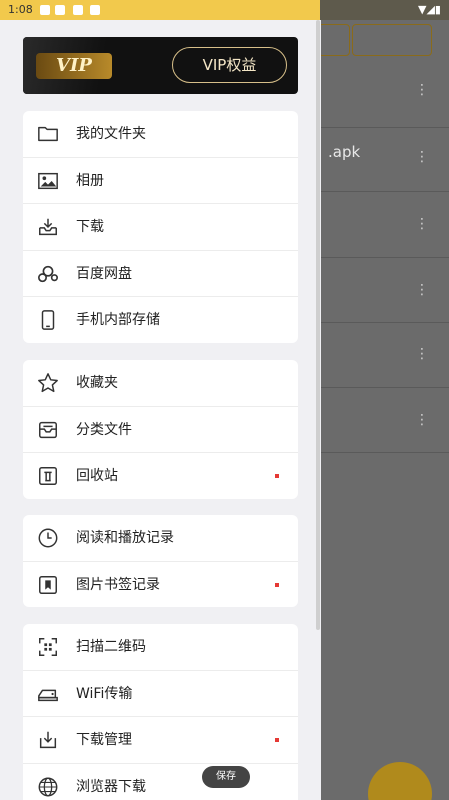  Describe the element at coordinates (48, 476) in the screenshot. I see `trash-icon` at that location.